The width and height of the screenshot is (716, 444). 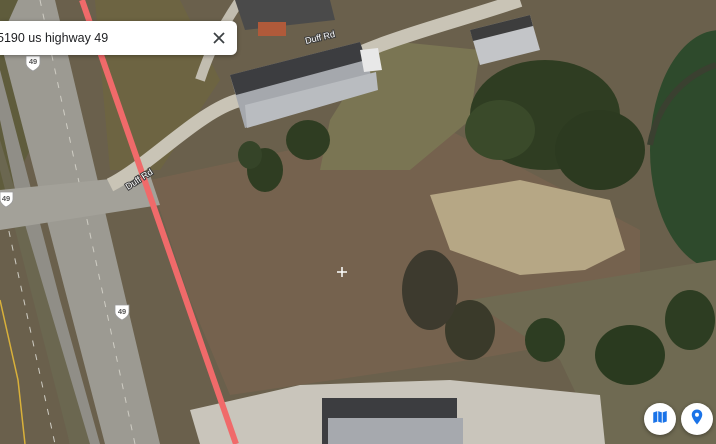 I want to click on map-layers-button, so click(x=660, y=419).